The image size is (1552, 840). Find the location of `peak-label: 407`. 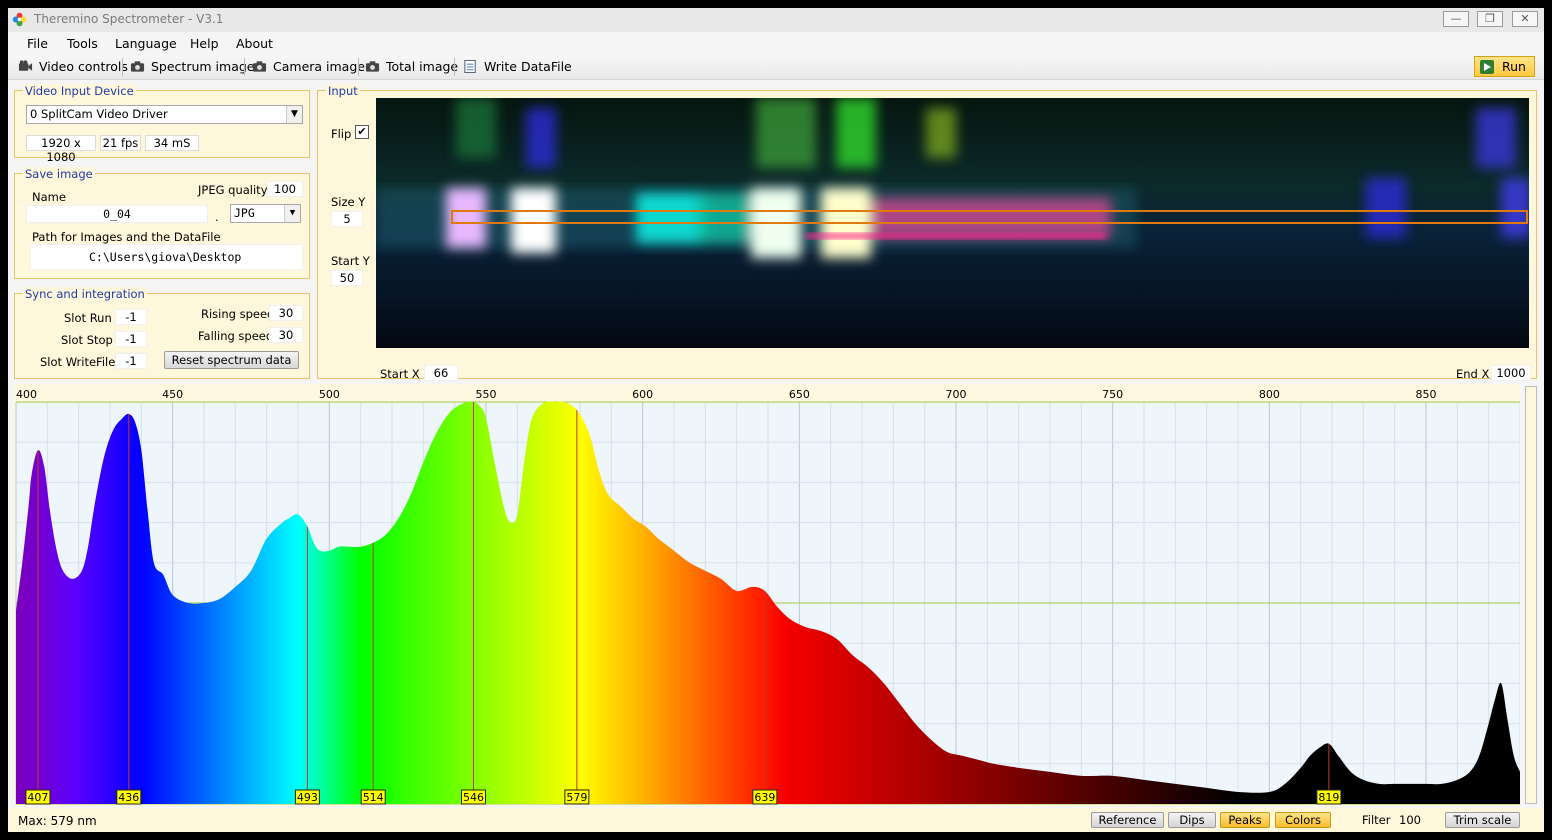

peak-label: 407 is located at coordinates (37, 797).